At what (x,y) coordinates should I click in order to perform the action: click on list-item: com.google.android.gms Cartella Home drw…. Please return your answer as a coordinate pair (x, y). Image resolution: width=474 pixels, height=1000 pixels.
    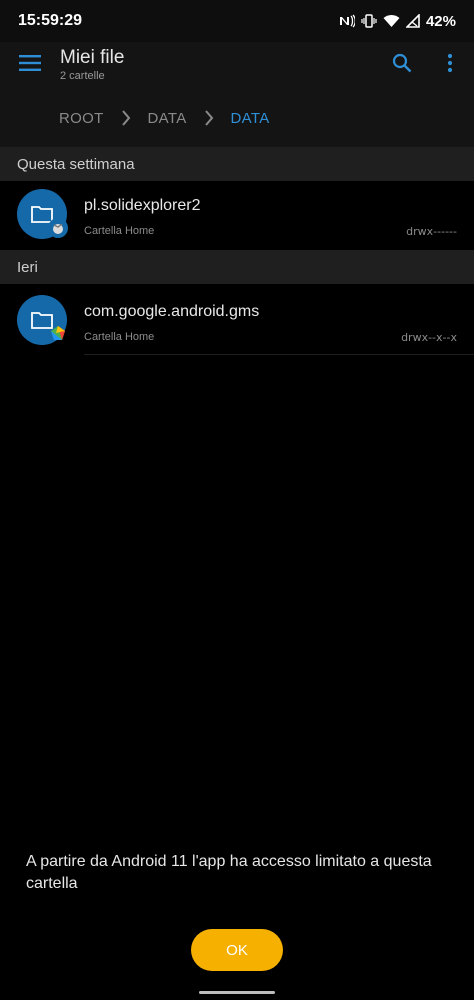
    Looking at the image, I should click on (237, 321).